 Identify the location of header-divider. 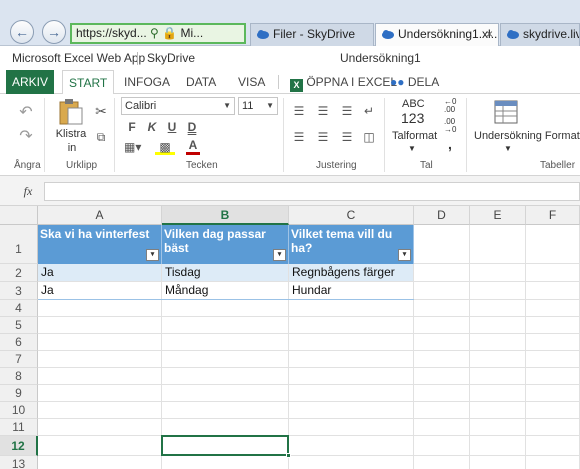
(137, 58).